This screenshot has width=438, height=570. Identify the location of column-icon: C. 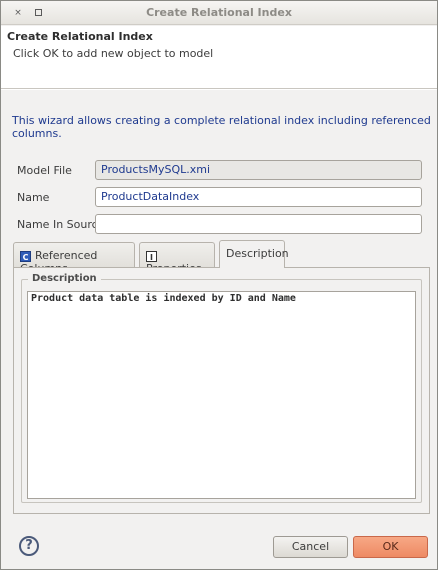
(25, 256).